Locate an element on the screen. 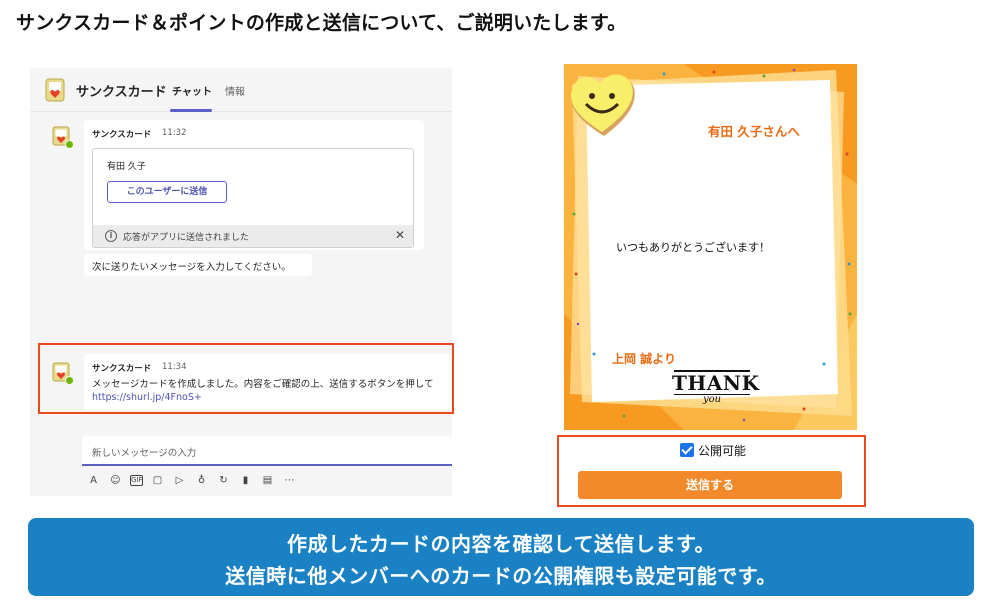 This screenshot has height=605, width=1000. more-icon: ⋯ is located at coordinates (289, 480).